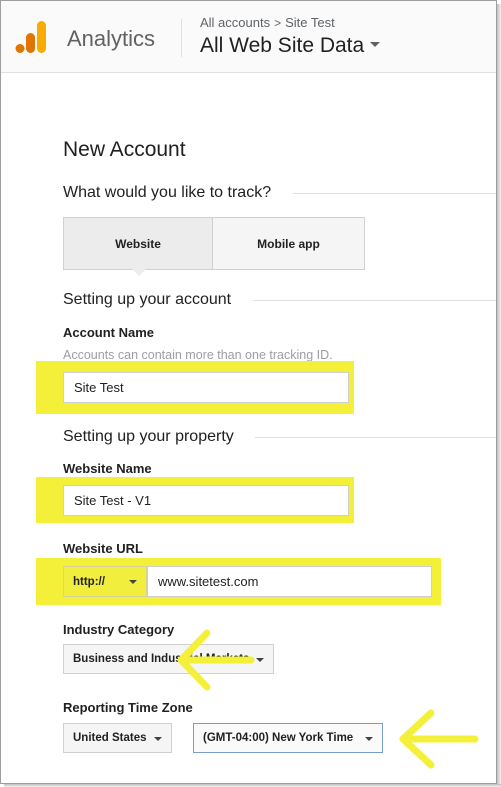 The width and height of the screenshot is (501, 787). I want to click on time-zone-country-dropdown: United States, so click(117, 738).